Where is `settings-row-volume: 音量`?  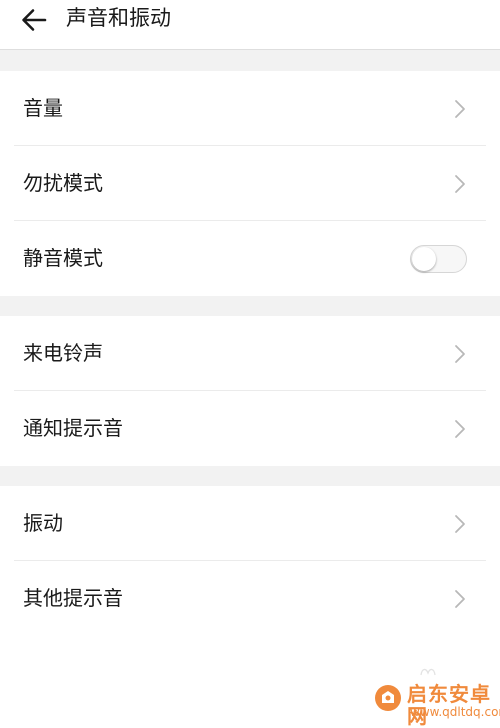 settings-row-volume: 音量 is located at coordinates (250, 108).